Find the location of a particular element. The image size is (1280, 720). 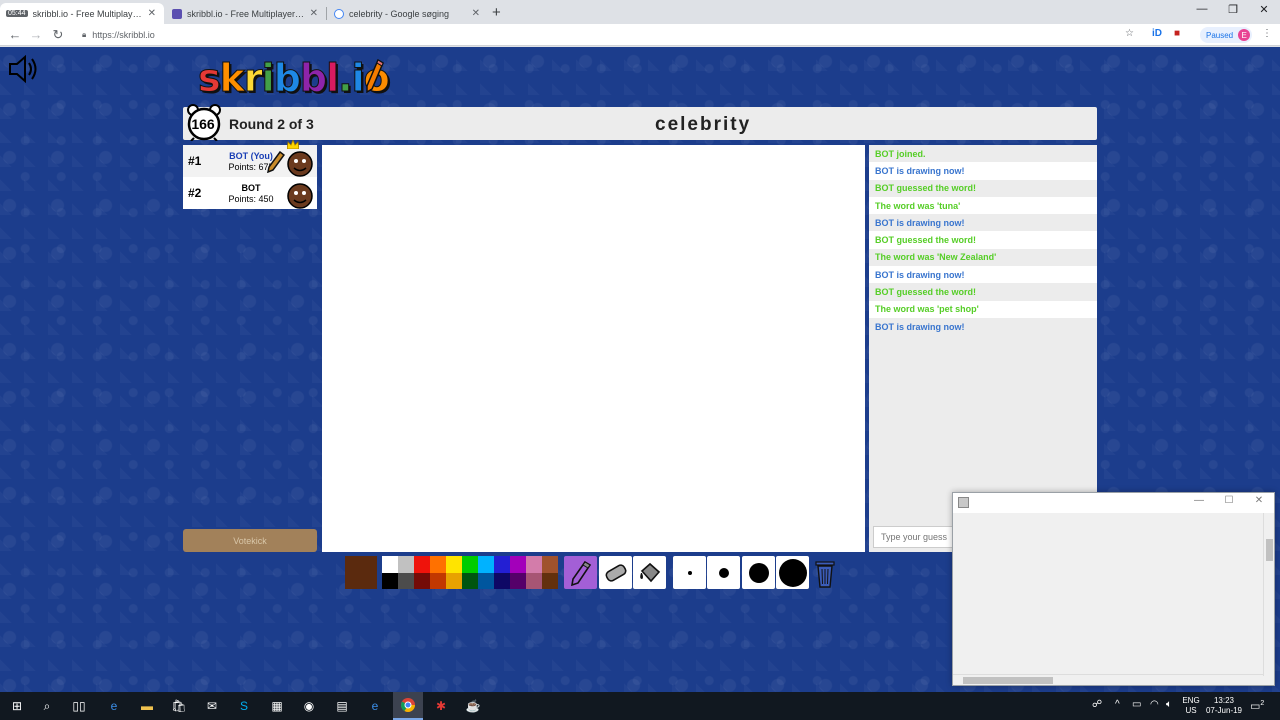

player-row: #2 BOT Points: 450 is located at coordinates (250, 193).